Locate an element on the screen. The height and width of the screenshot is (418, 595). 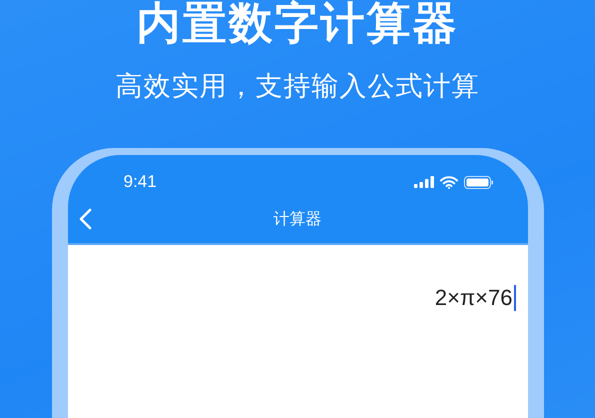
subtitle: 高效实用，支持输入公式计算 is located at coordinates (298, 87).